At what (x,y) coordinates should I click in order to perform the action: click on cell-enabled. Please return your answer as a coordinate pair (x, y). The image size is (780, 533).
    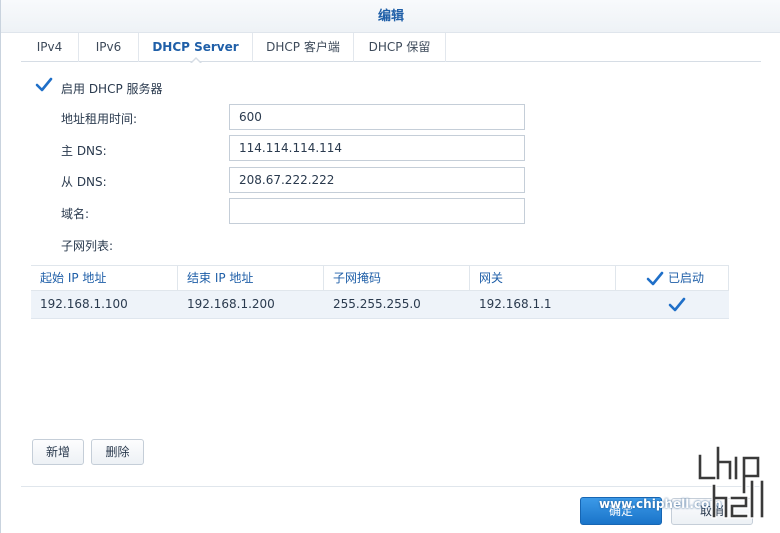
    Looking at the image, I should click on (672, 304).